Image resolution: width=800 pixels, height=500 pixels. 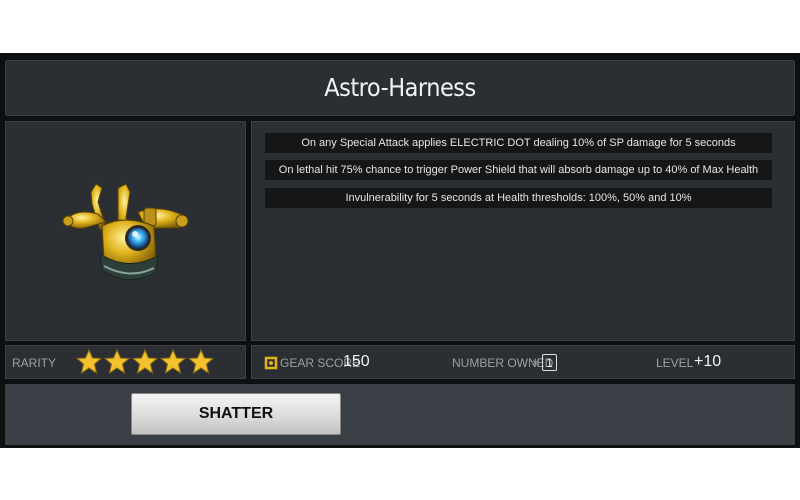 I want to click on astro-harness-gear-icon, so click(x=125, y=231).